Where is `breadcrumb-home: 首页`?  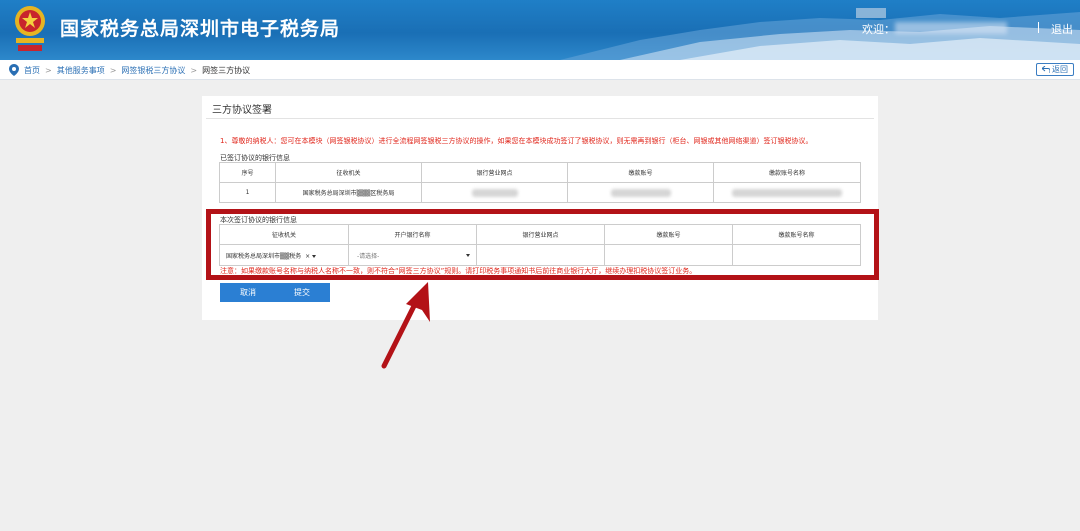
breadcrumb-home: 首页 is located at coordinates (32, 70).